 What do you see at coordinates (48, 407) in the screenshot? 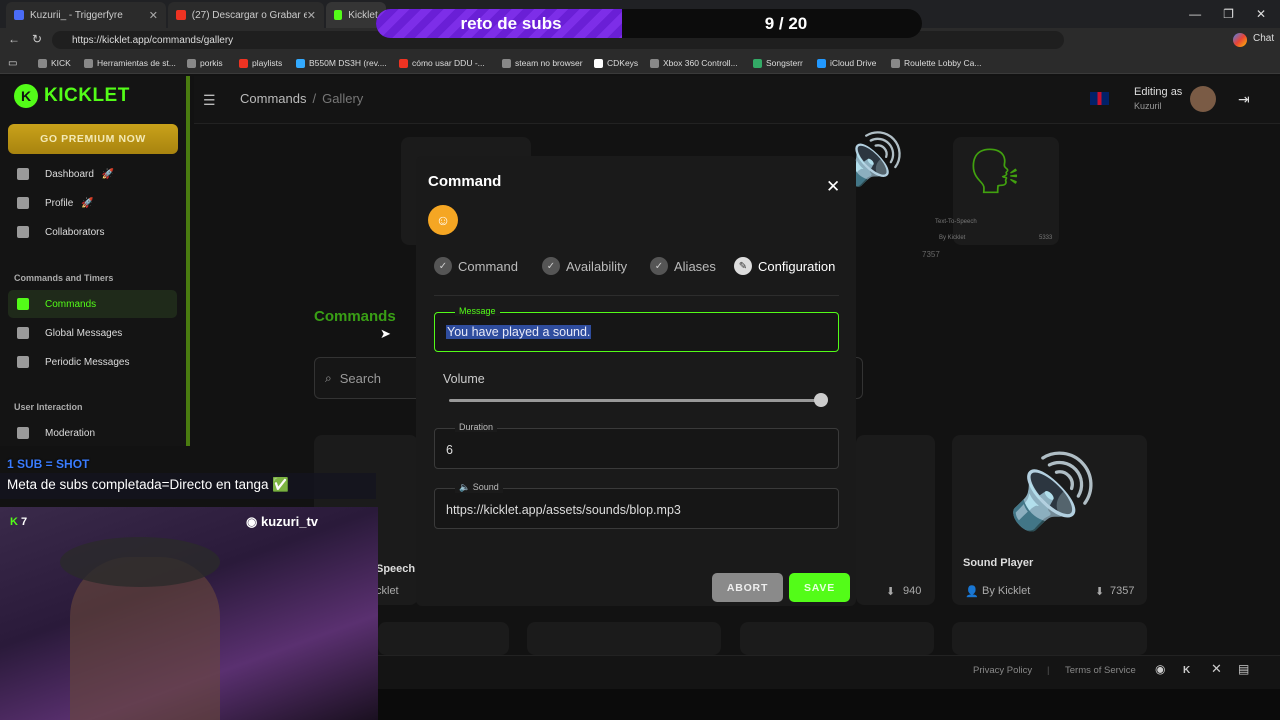
I see `sidebar-section-interaction: User Interaction` at bounding box center [48, 407].